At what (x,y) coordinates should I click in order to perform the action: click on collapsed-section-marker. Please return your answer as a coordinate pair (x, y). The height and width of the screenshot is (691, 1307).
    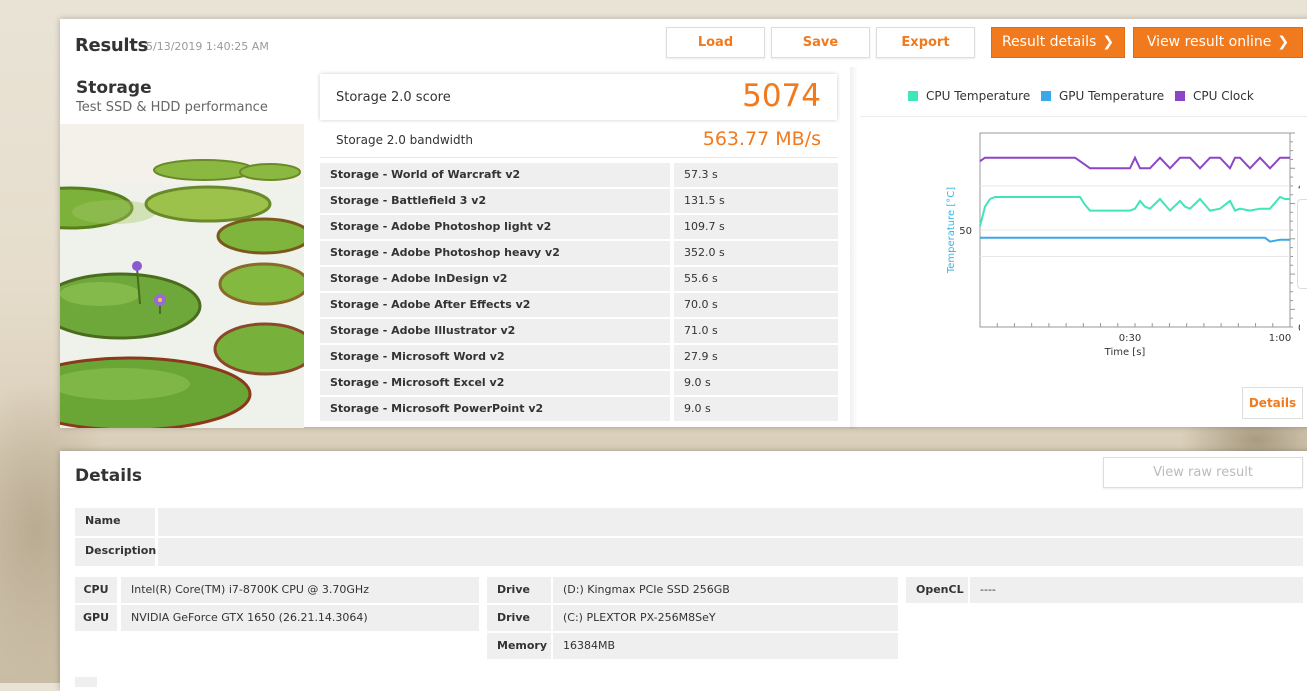
    Looking at the image, I should click on (86, 682).